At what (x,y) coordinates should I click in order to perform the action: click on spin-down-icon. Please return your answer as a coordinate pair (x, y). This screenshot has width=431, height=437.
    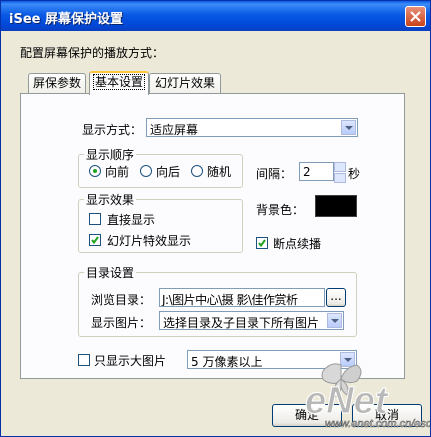
    Looking at the image, I should click on (340, 178).